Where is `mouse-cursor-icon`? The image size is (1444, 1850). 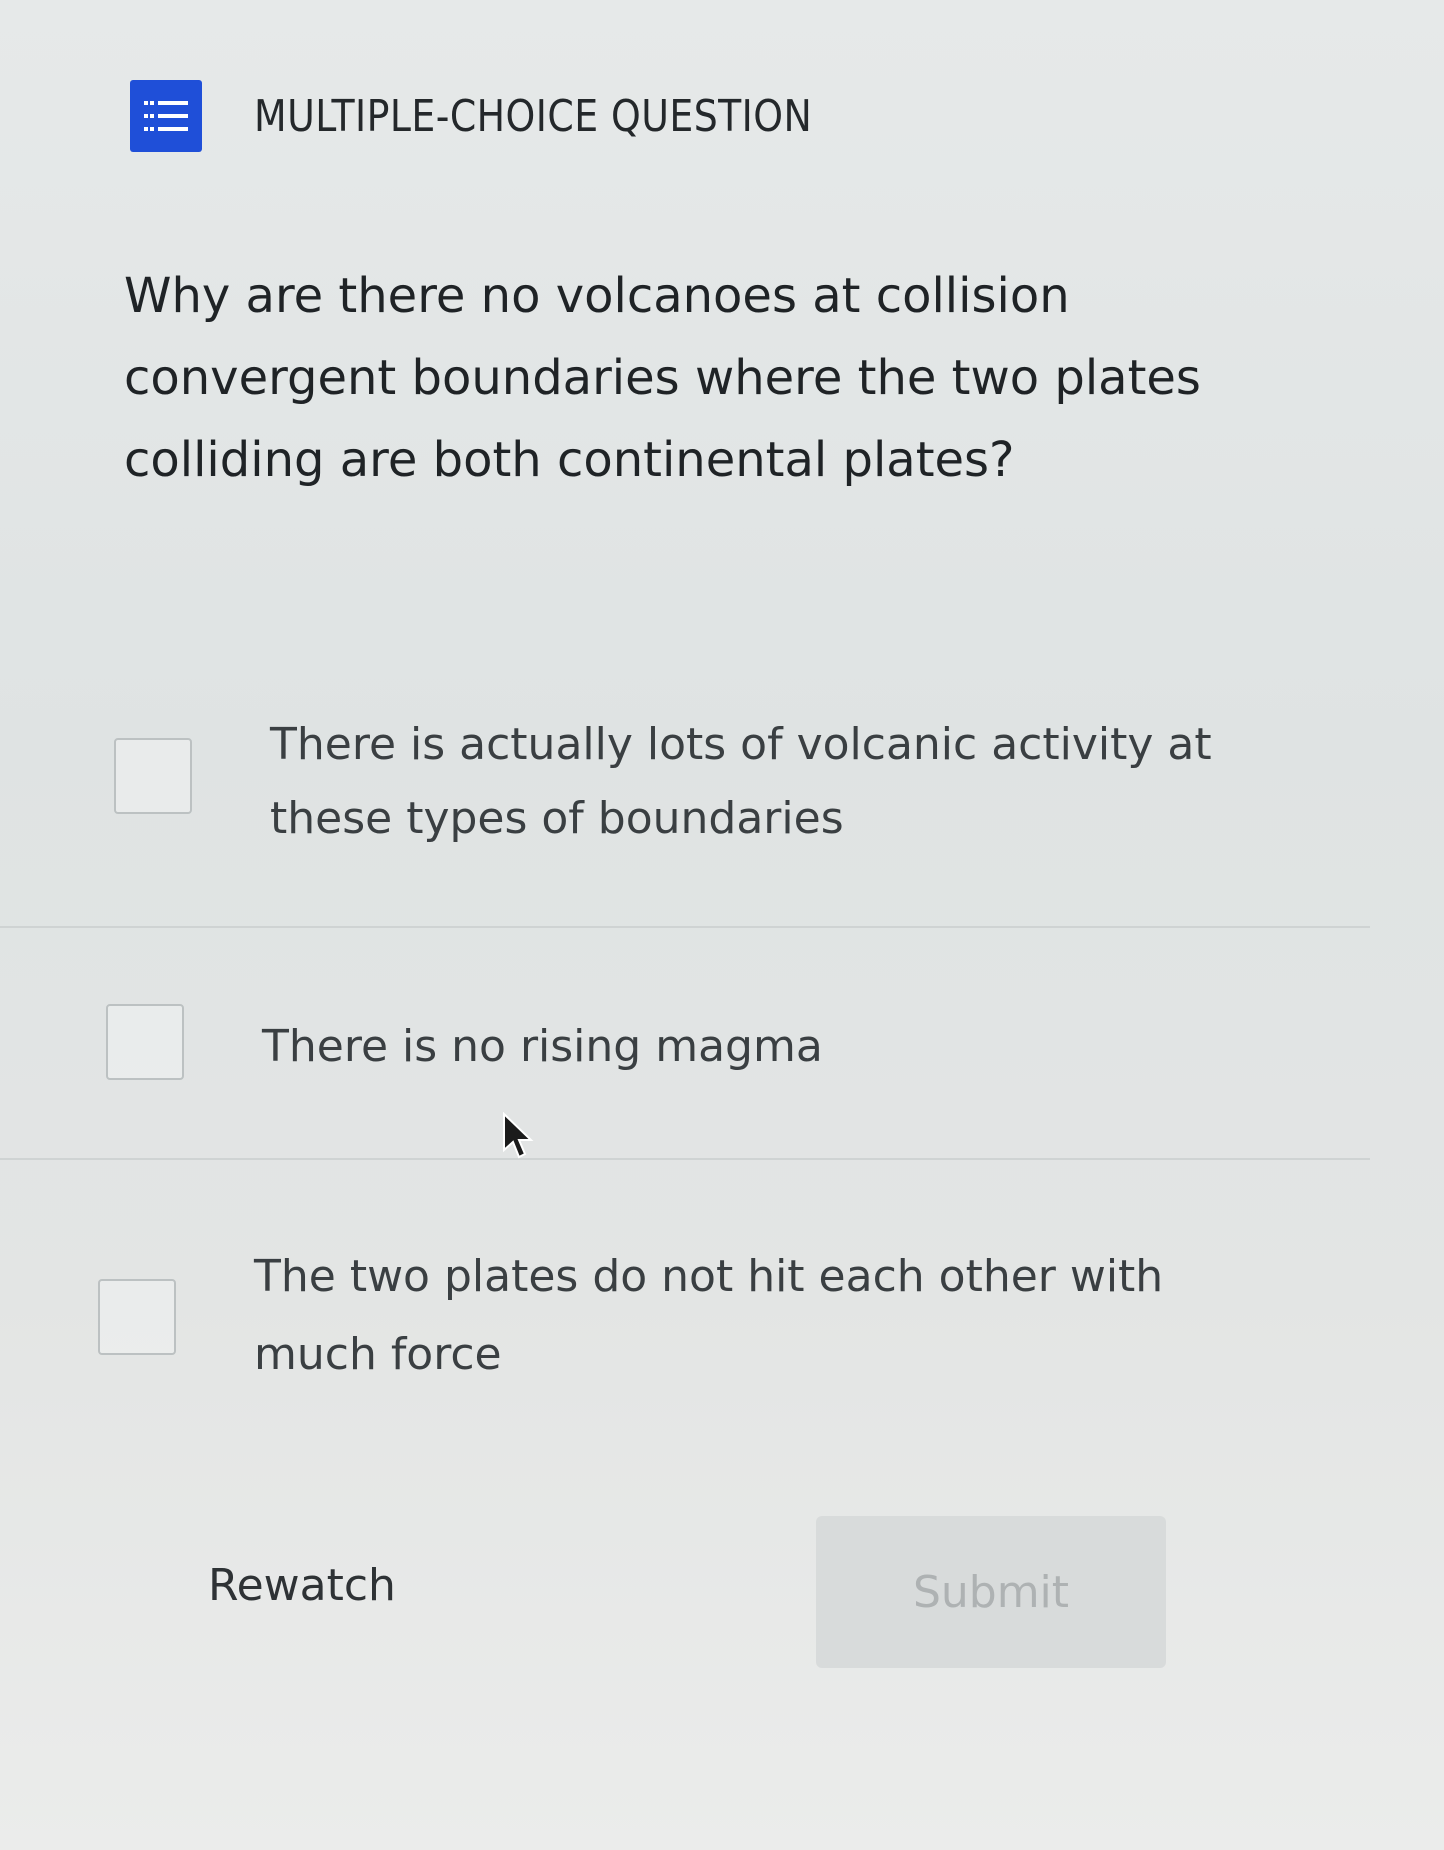 mouse-cursor-icon is located at coordinates (518, 1135).